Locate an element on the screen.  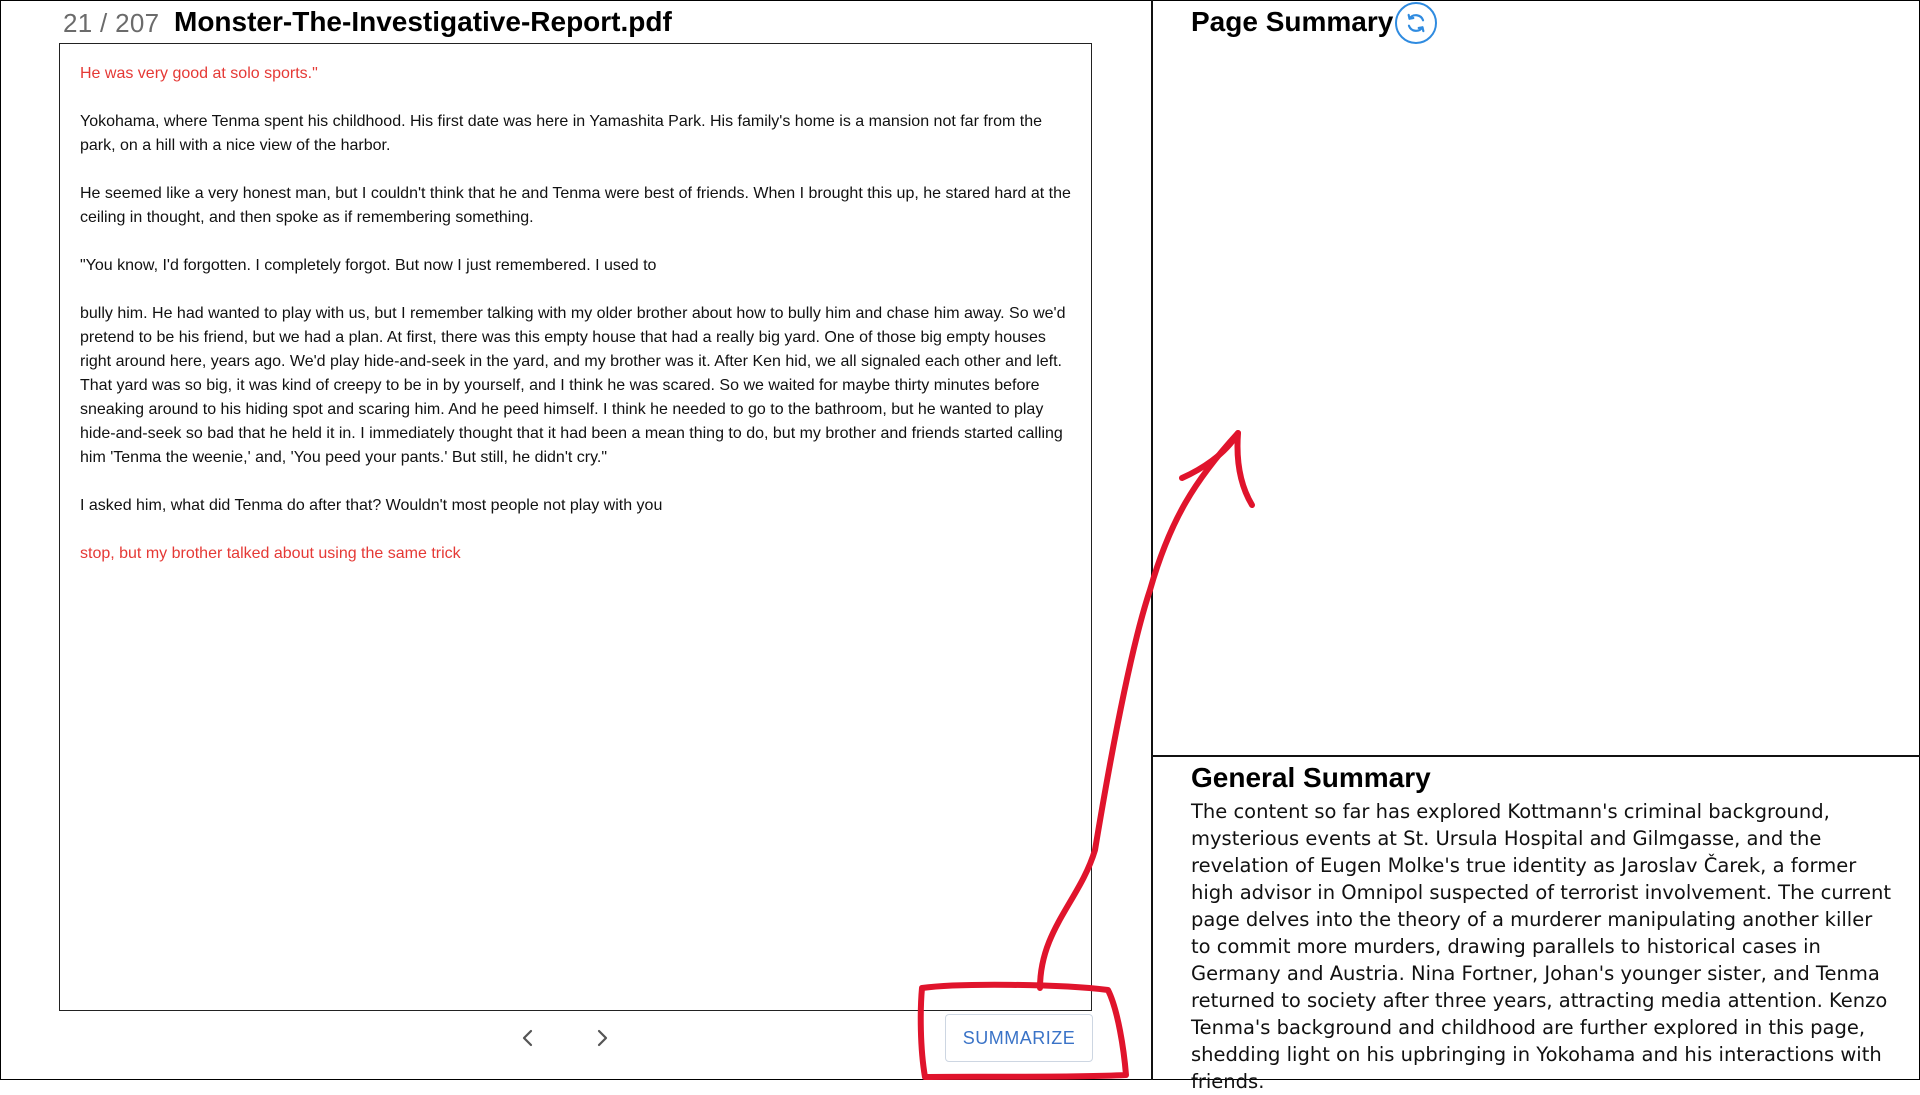
refresh-icon is located at coordinates (1416, 23).